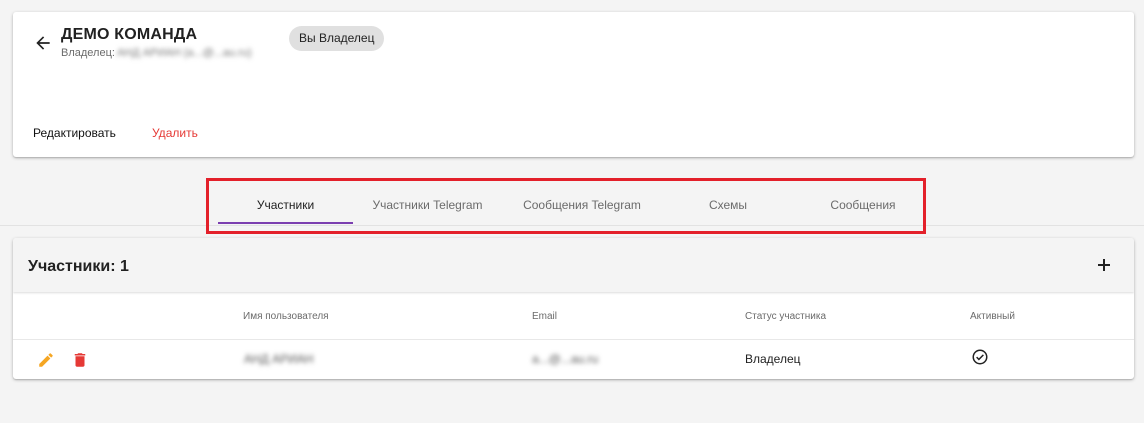 The width and height of the screenshot is (1144, 423). Describe the element at coordinates (545, 316) in the screenshot. I see `column-header-email: Email` at that location.